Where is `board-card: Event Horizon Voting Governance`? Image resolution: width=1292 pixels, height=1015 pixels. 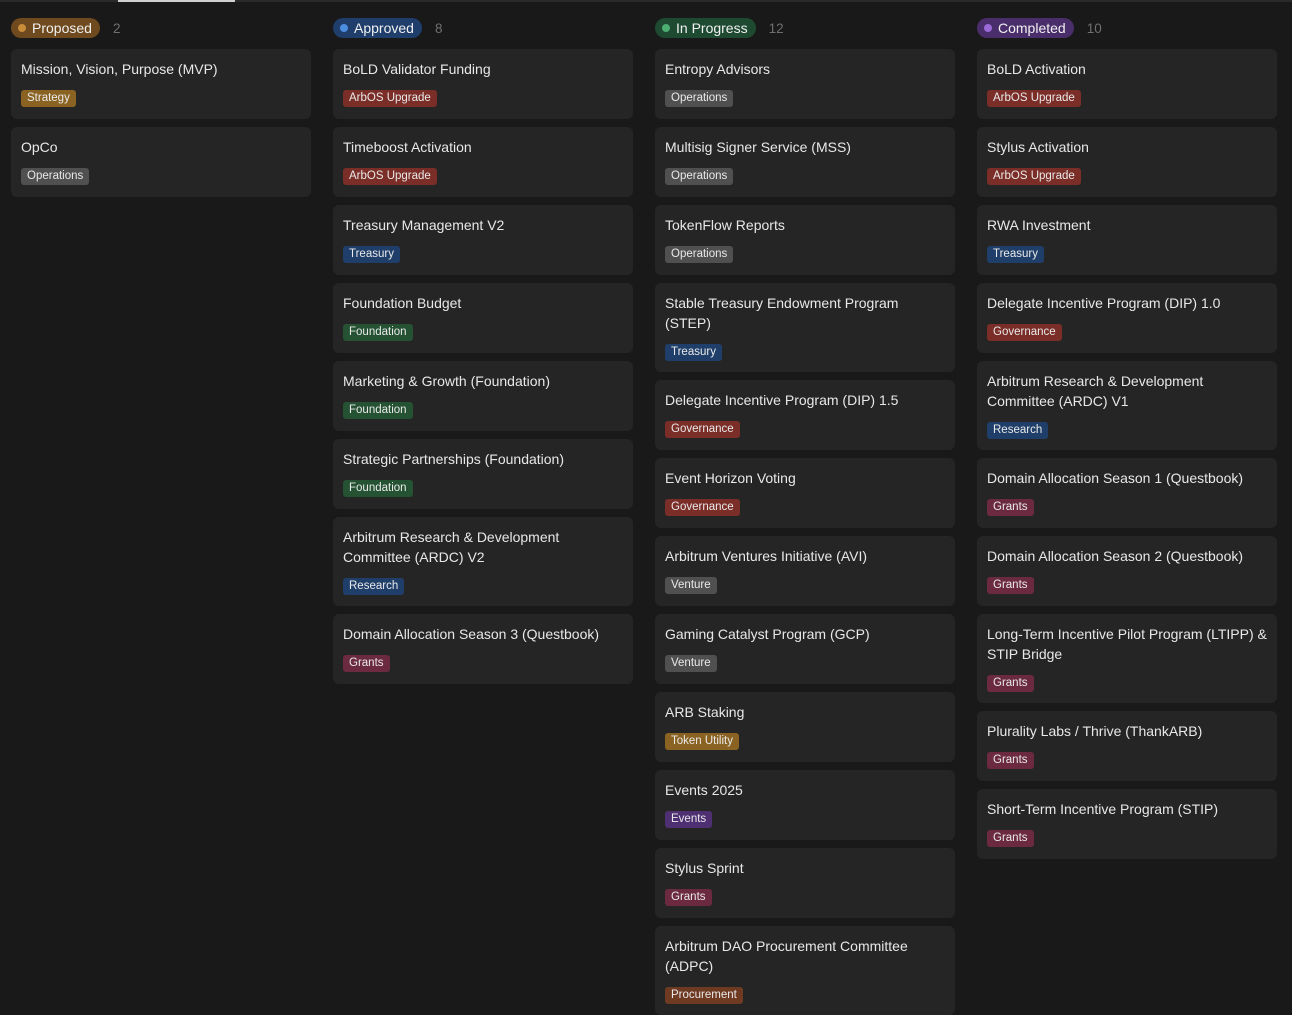 board-card: Event Horizon Voting Governance is located at coordinates (805, 493).